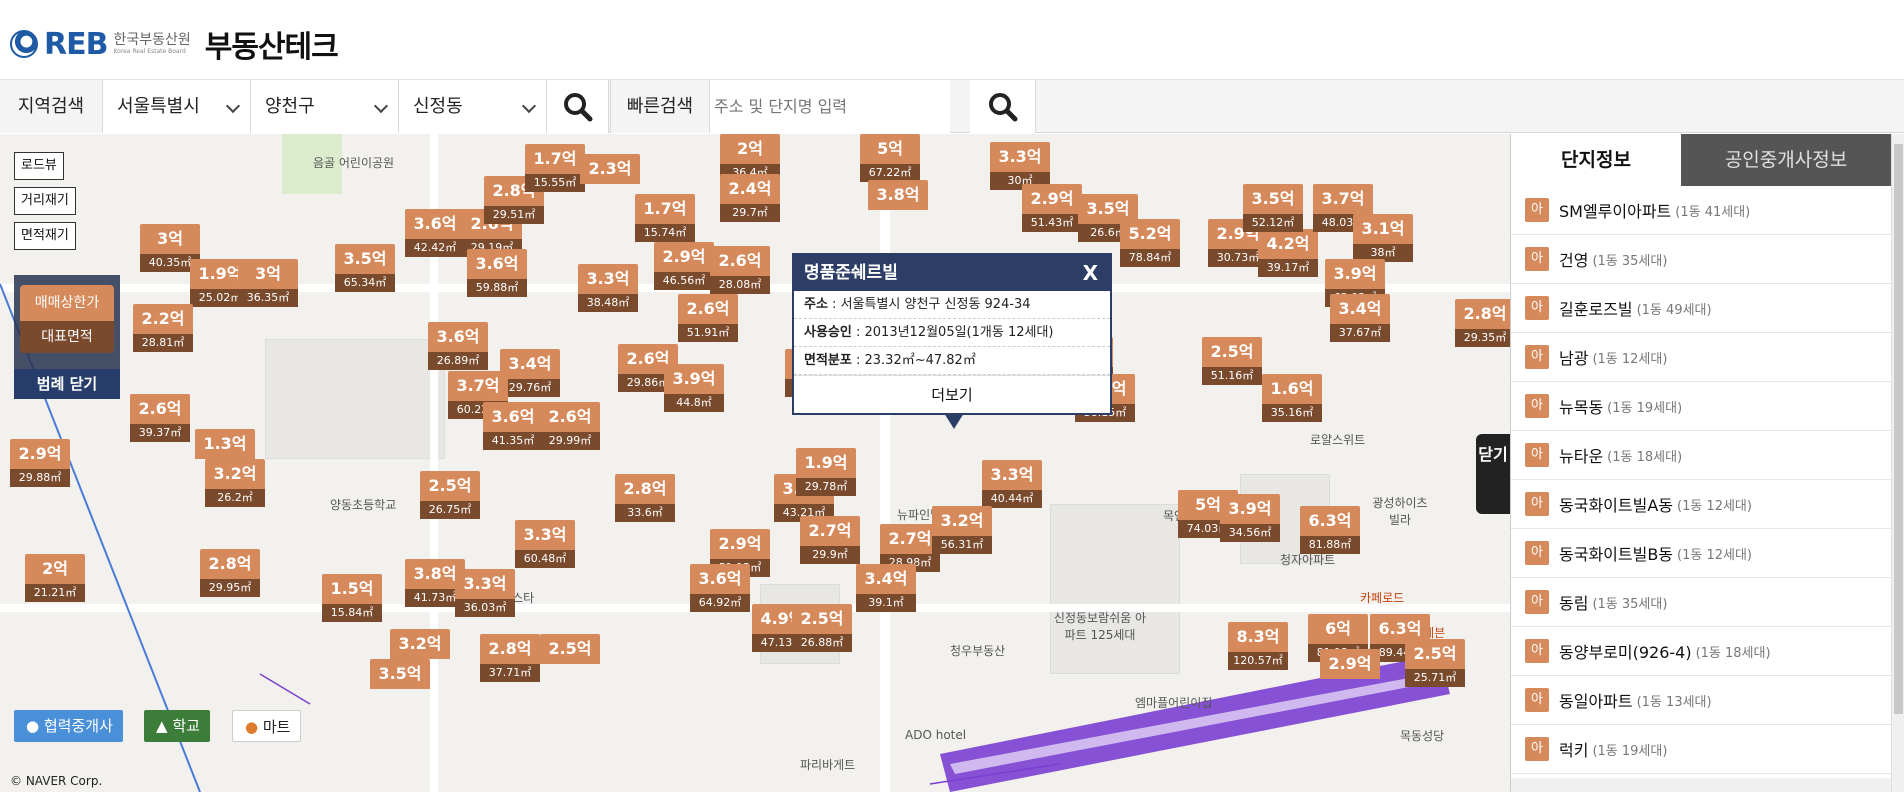 The width and height of the screenshot is (1904, 792). Describe the element at coordinates (268, 283) in the screenshot. I see `price-marker: 3억 36.35㎡` at that location.